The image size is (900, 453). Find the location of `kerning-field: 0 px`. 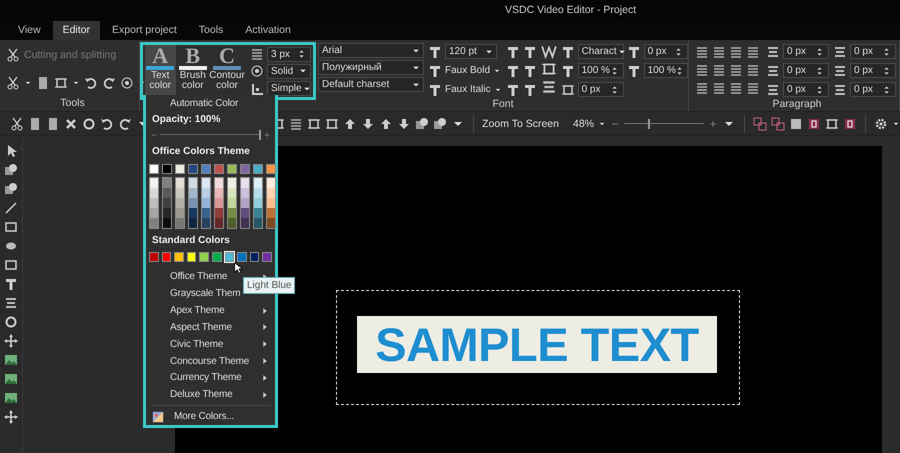

kerning-field: 0 px is located at coordinates (601, 89).